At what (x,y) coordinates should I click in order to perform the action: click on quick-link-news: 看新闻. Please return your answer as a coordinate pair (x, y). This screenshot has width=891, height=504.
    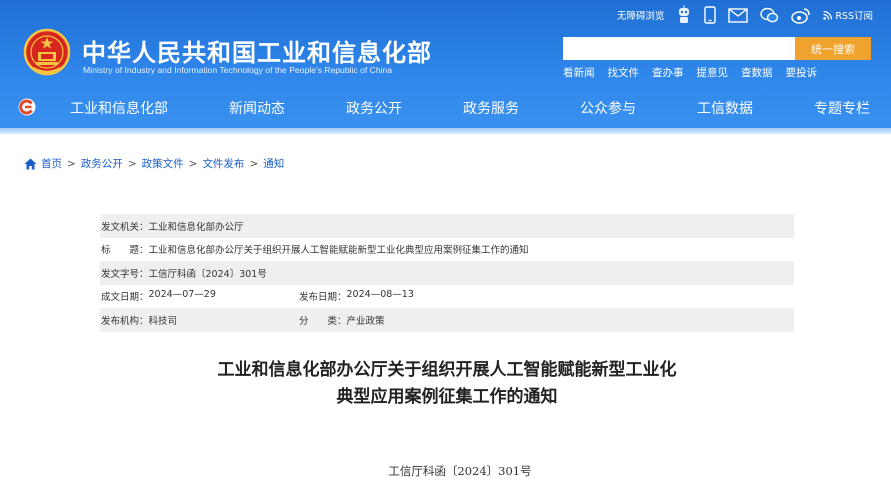
    Looking at the image, I should click on (579, 72).